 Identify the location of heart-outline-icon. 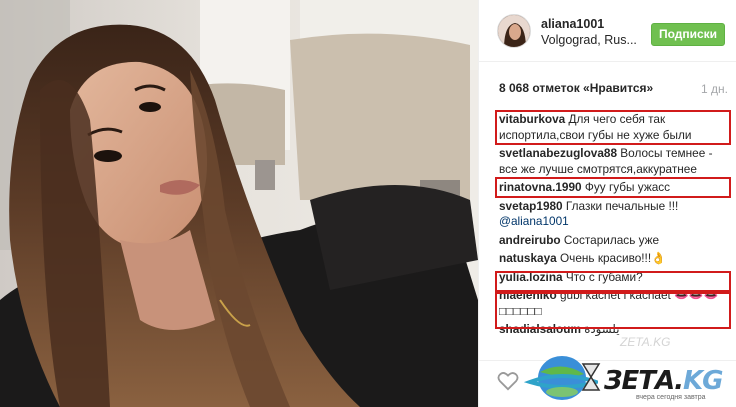
(508, 381).